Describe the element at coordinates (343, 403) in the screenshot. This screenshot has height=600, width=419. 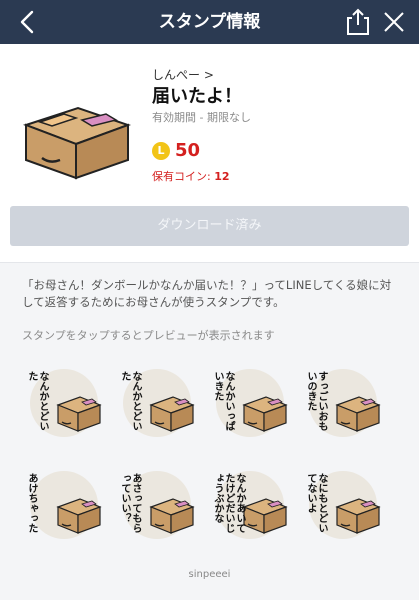
I see `sticker-item: すっごいおもいのきた` at that location.